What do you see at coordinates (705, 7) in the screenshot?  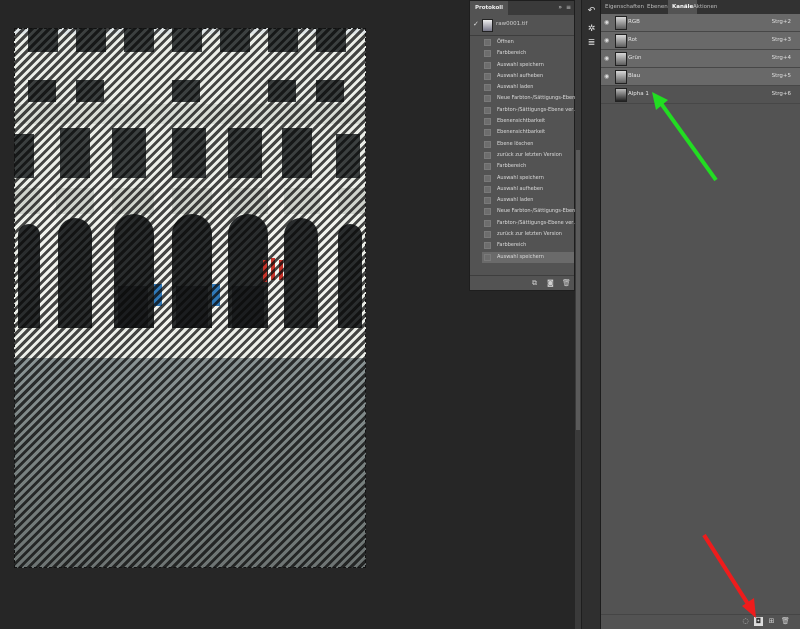 I see `tab-actions: Aktionen` at bounding box center [705, 7].